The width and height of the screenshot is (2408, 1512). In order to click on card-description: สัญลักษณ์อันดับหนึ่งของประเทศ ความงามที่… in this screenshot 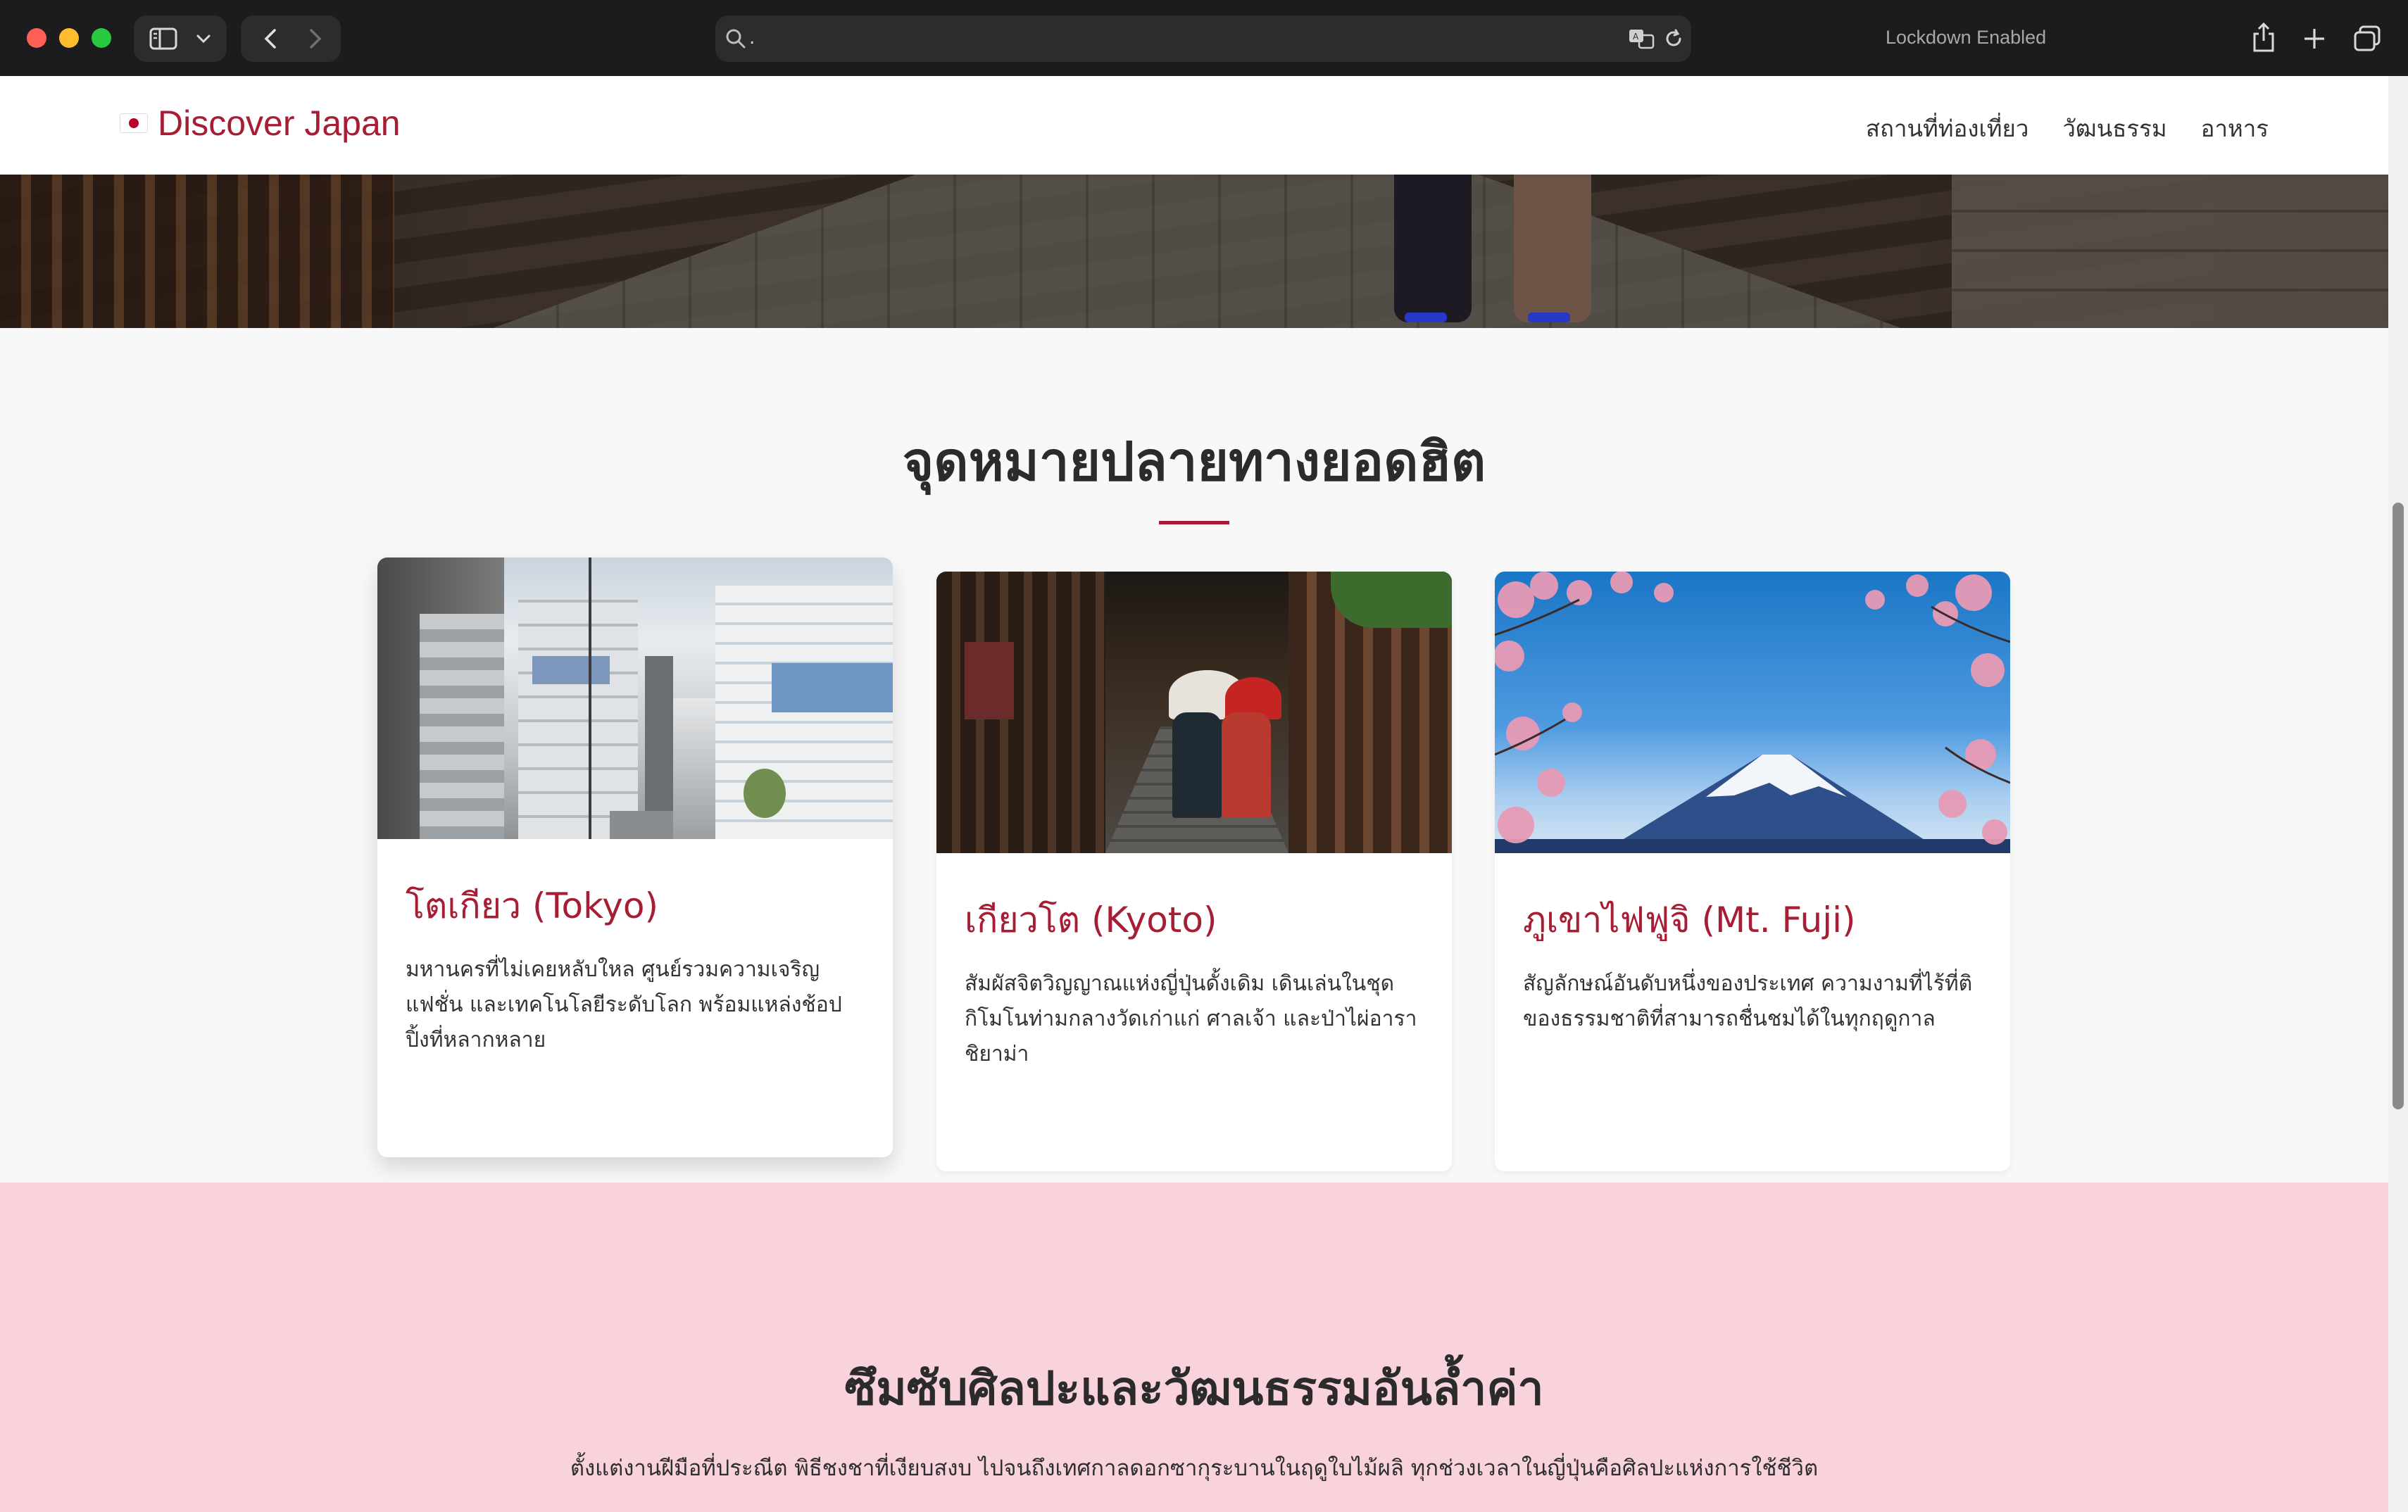, I will do `click(1748, 1001)`.